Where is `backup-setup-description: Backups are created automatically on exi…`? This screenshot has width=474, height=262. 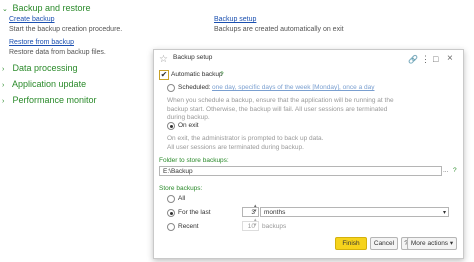
backup-setup-description: Backups are created automatically on exi… is located at coordinates (279, 29).